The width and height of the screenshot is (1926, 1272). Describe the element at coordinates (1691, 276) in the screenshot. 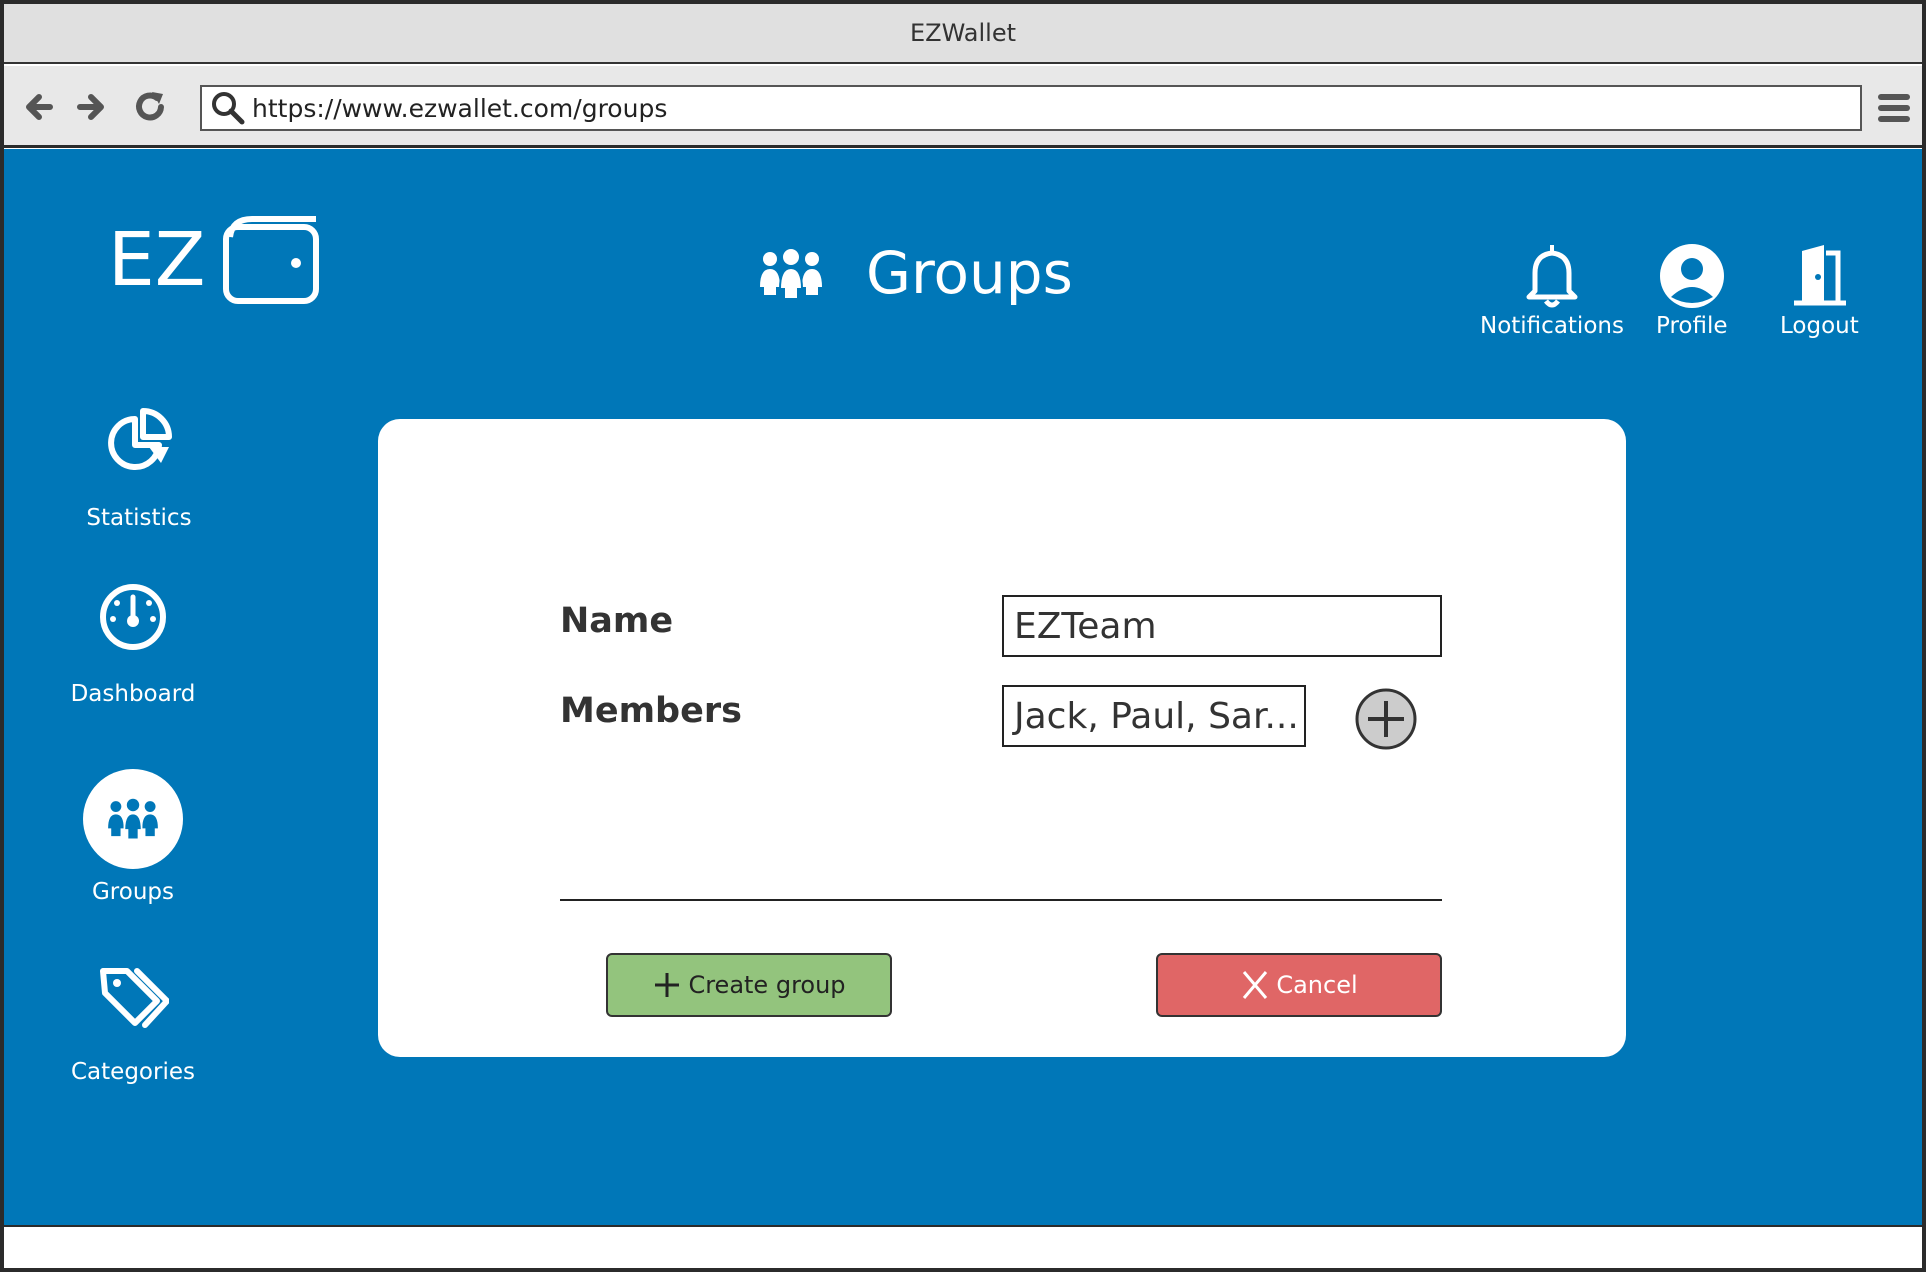

I see `user-circle-icon` at that location.